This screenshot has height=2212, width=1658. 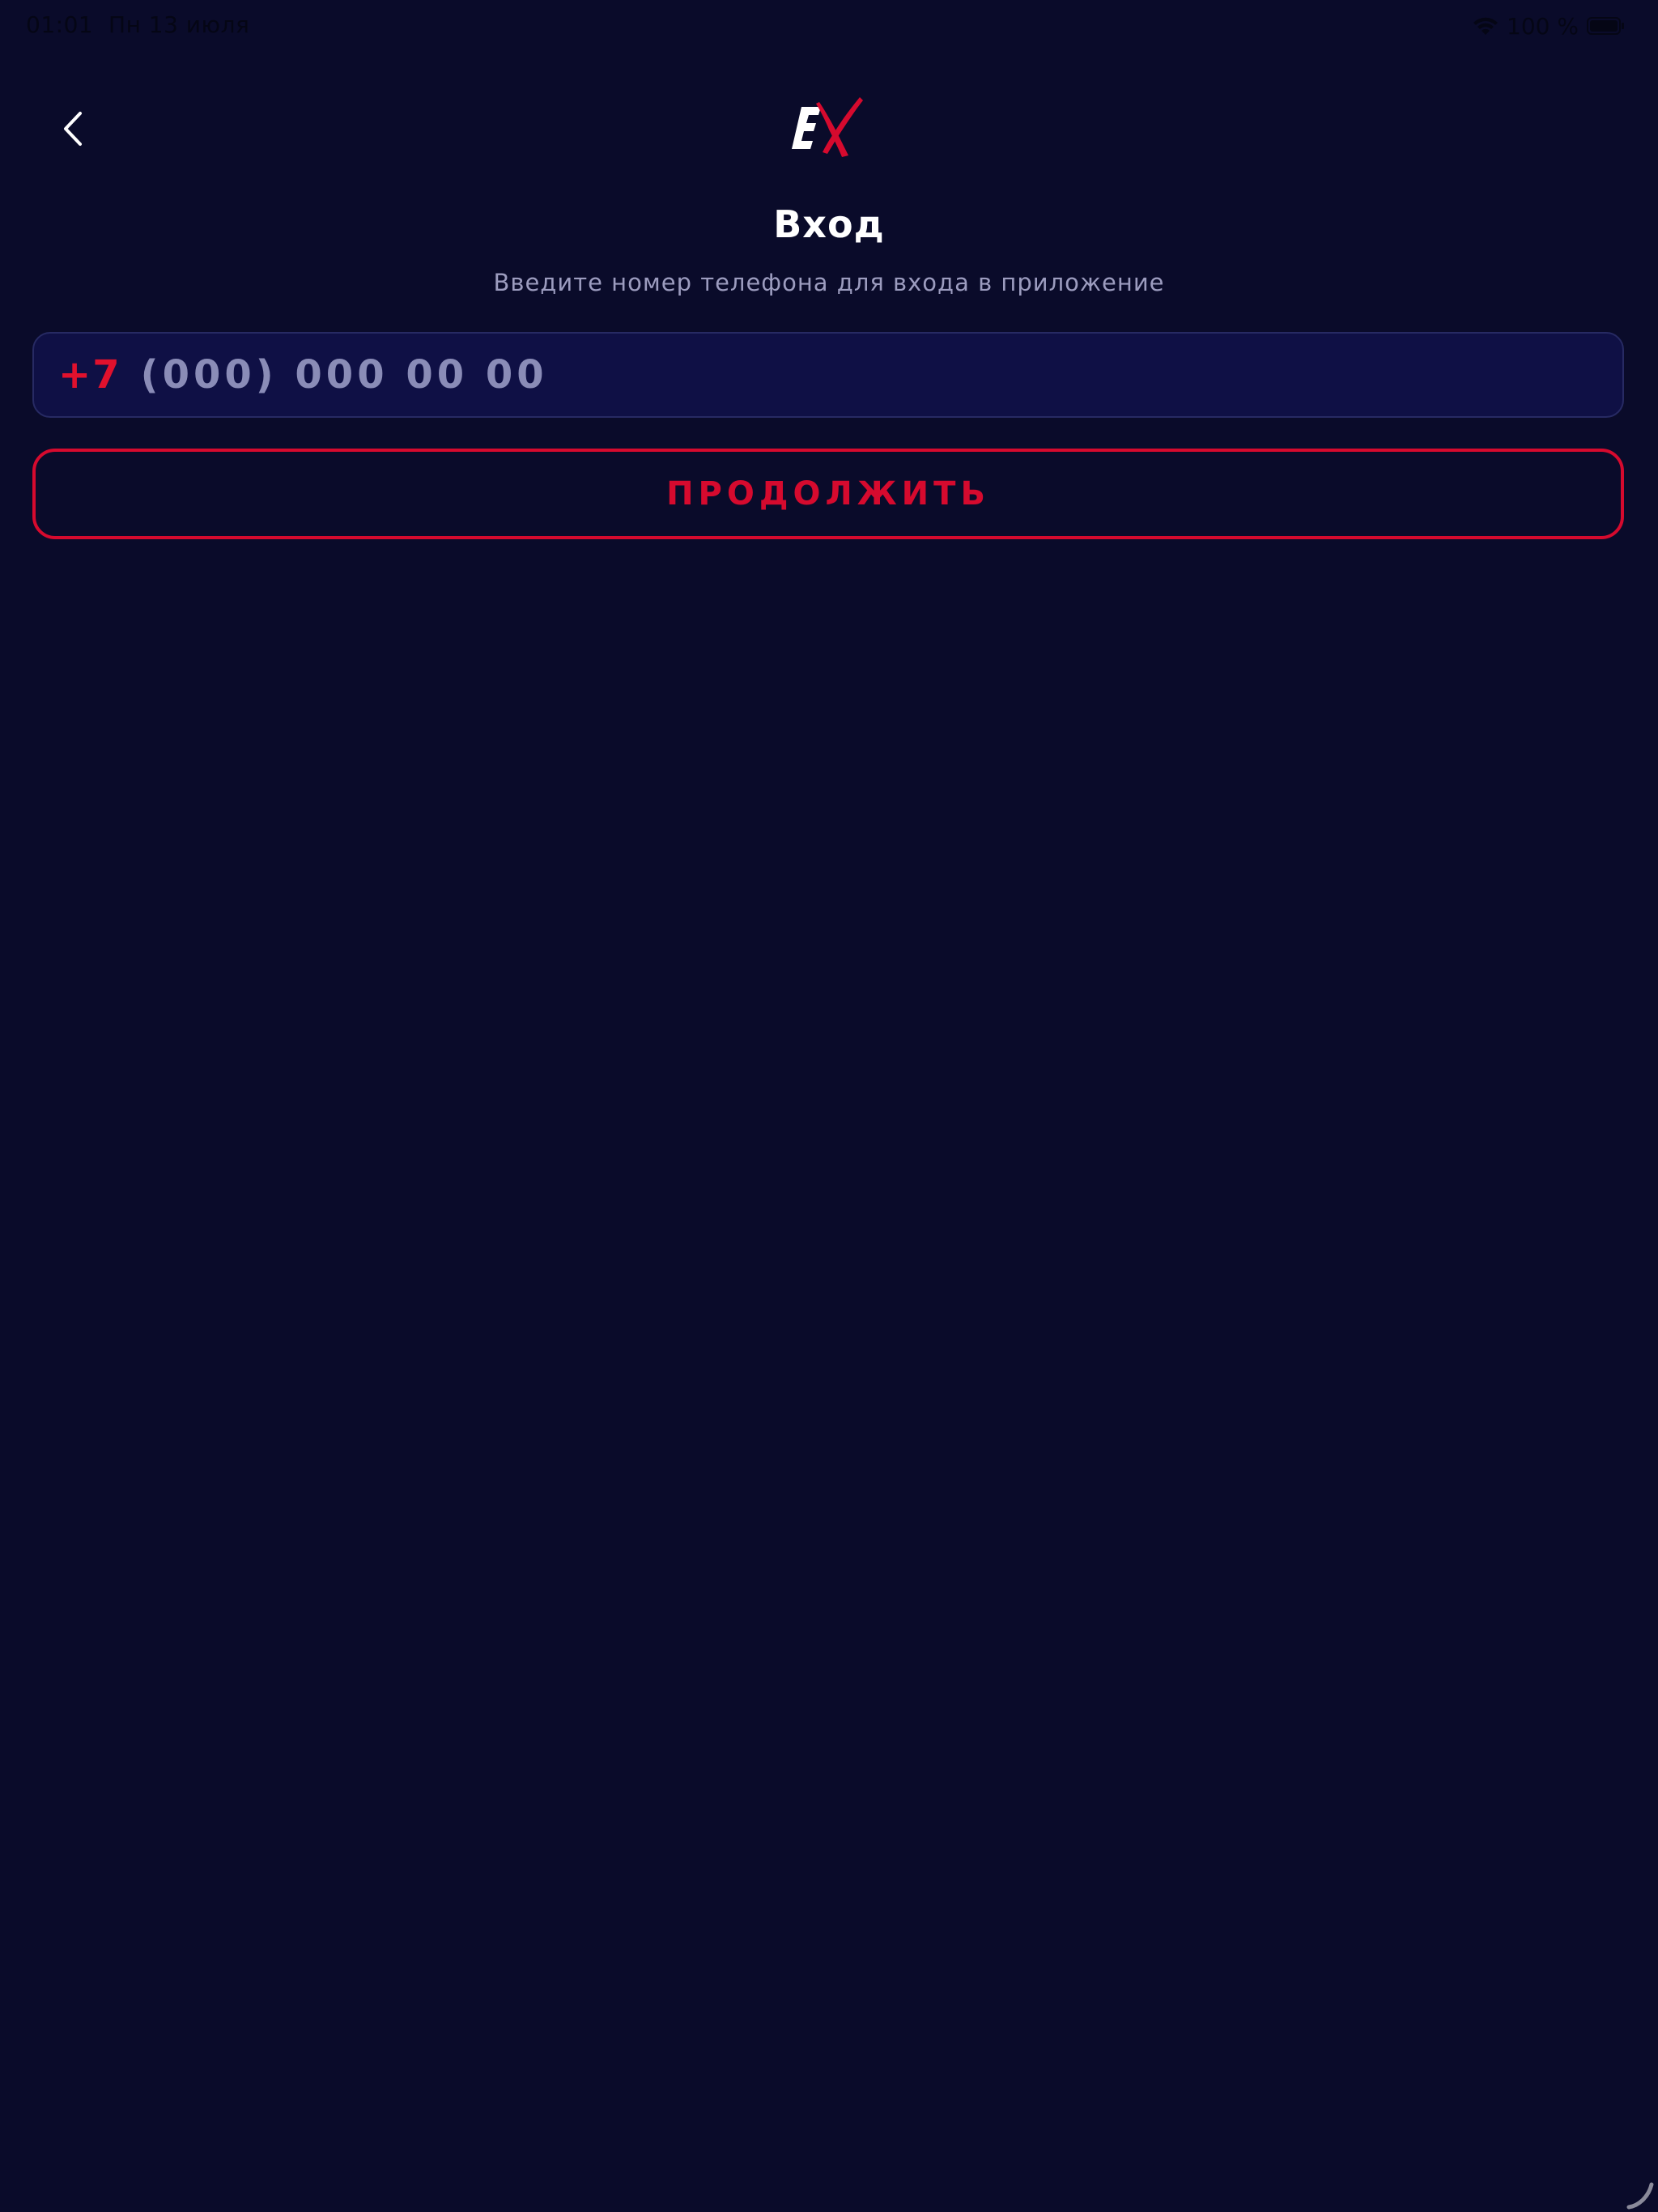 I want to click on scroll-indicator-icon, so click(x=1640, y=2194).